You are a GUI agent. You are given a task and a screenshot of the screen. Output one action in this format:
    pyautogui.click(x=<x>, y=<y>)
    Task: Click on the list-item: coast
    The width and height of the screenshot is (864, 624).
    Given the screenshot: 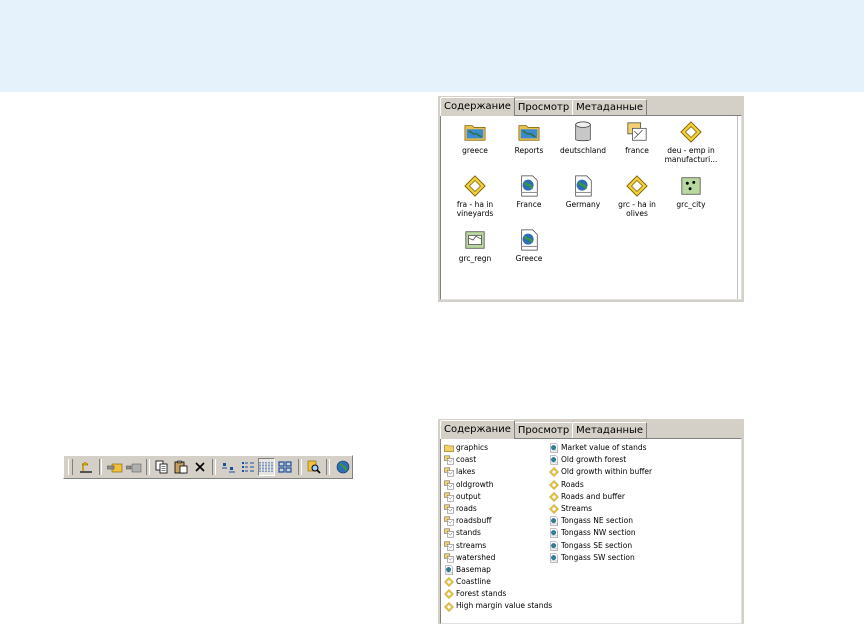 What is the action you would take?
    pyautogui.click(x=498, y=460)
    